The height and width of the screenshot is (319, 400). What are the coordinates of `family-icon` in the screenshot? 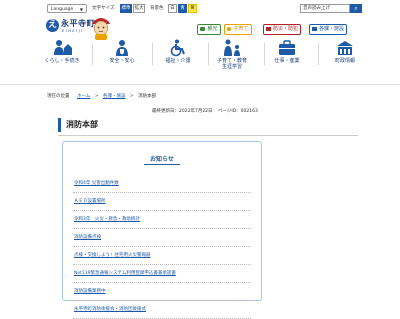 It's located at (232, 47).